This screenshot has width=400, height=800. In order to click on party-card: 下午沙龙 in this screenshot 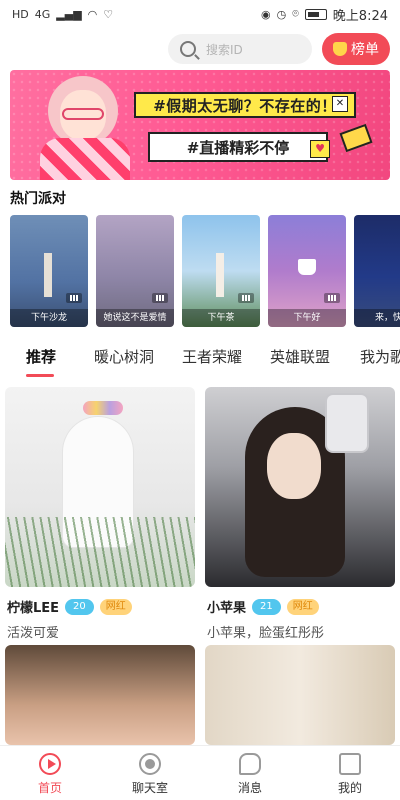, I will do `click(49, 271)`.